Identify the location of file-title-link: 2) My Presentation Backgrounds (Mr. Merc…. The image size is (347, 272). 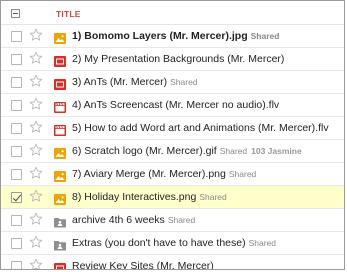
(178, 59).